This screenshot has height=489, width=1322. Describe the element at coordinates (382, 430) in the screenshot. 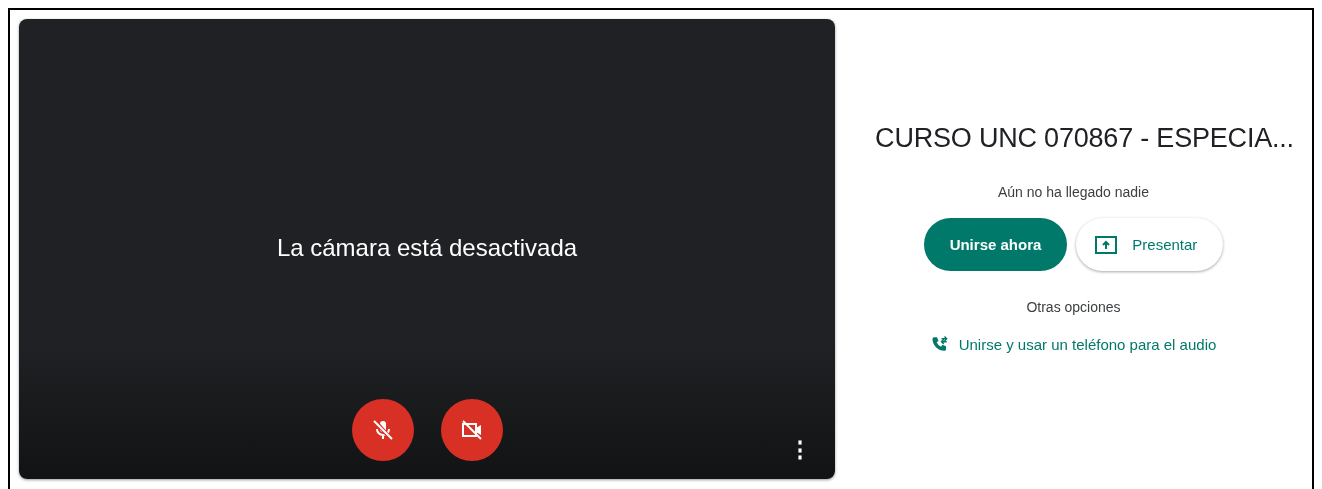

I see `microphone-icon` at that location.